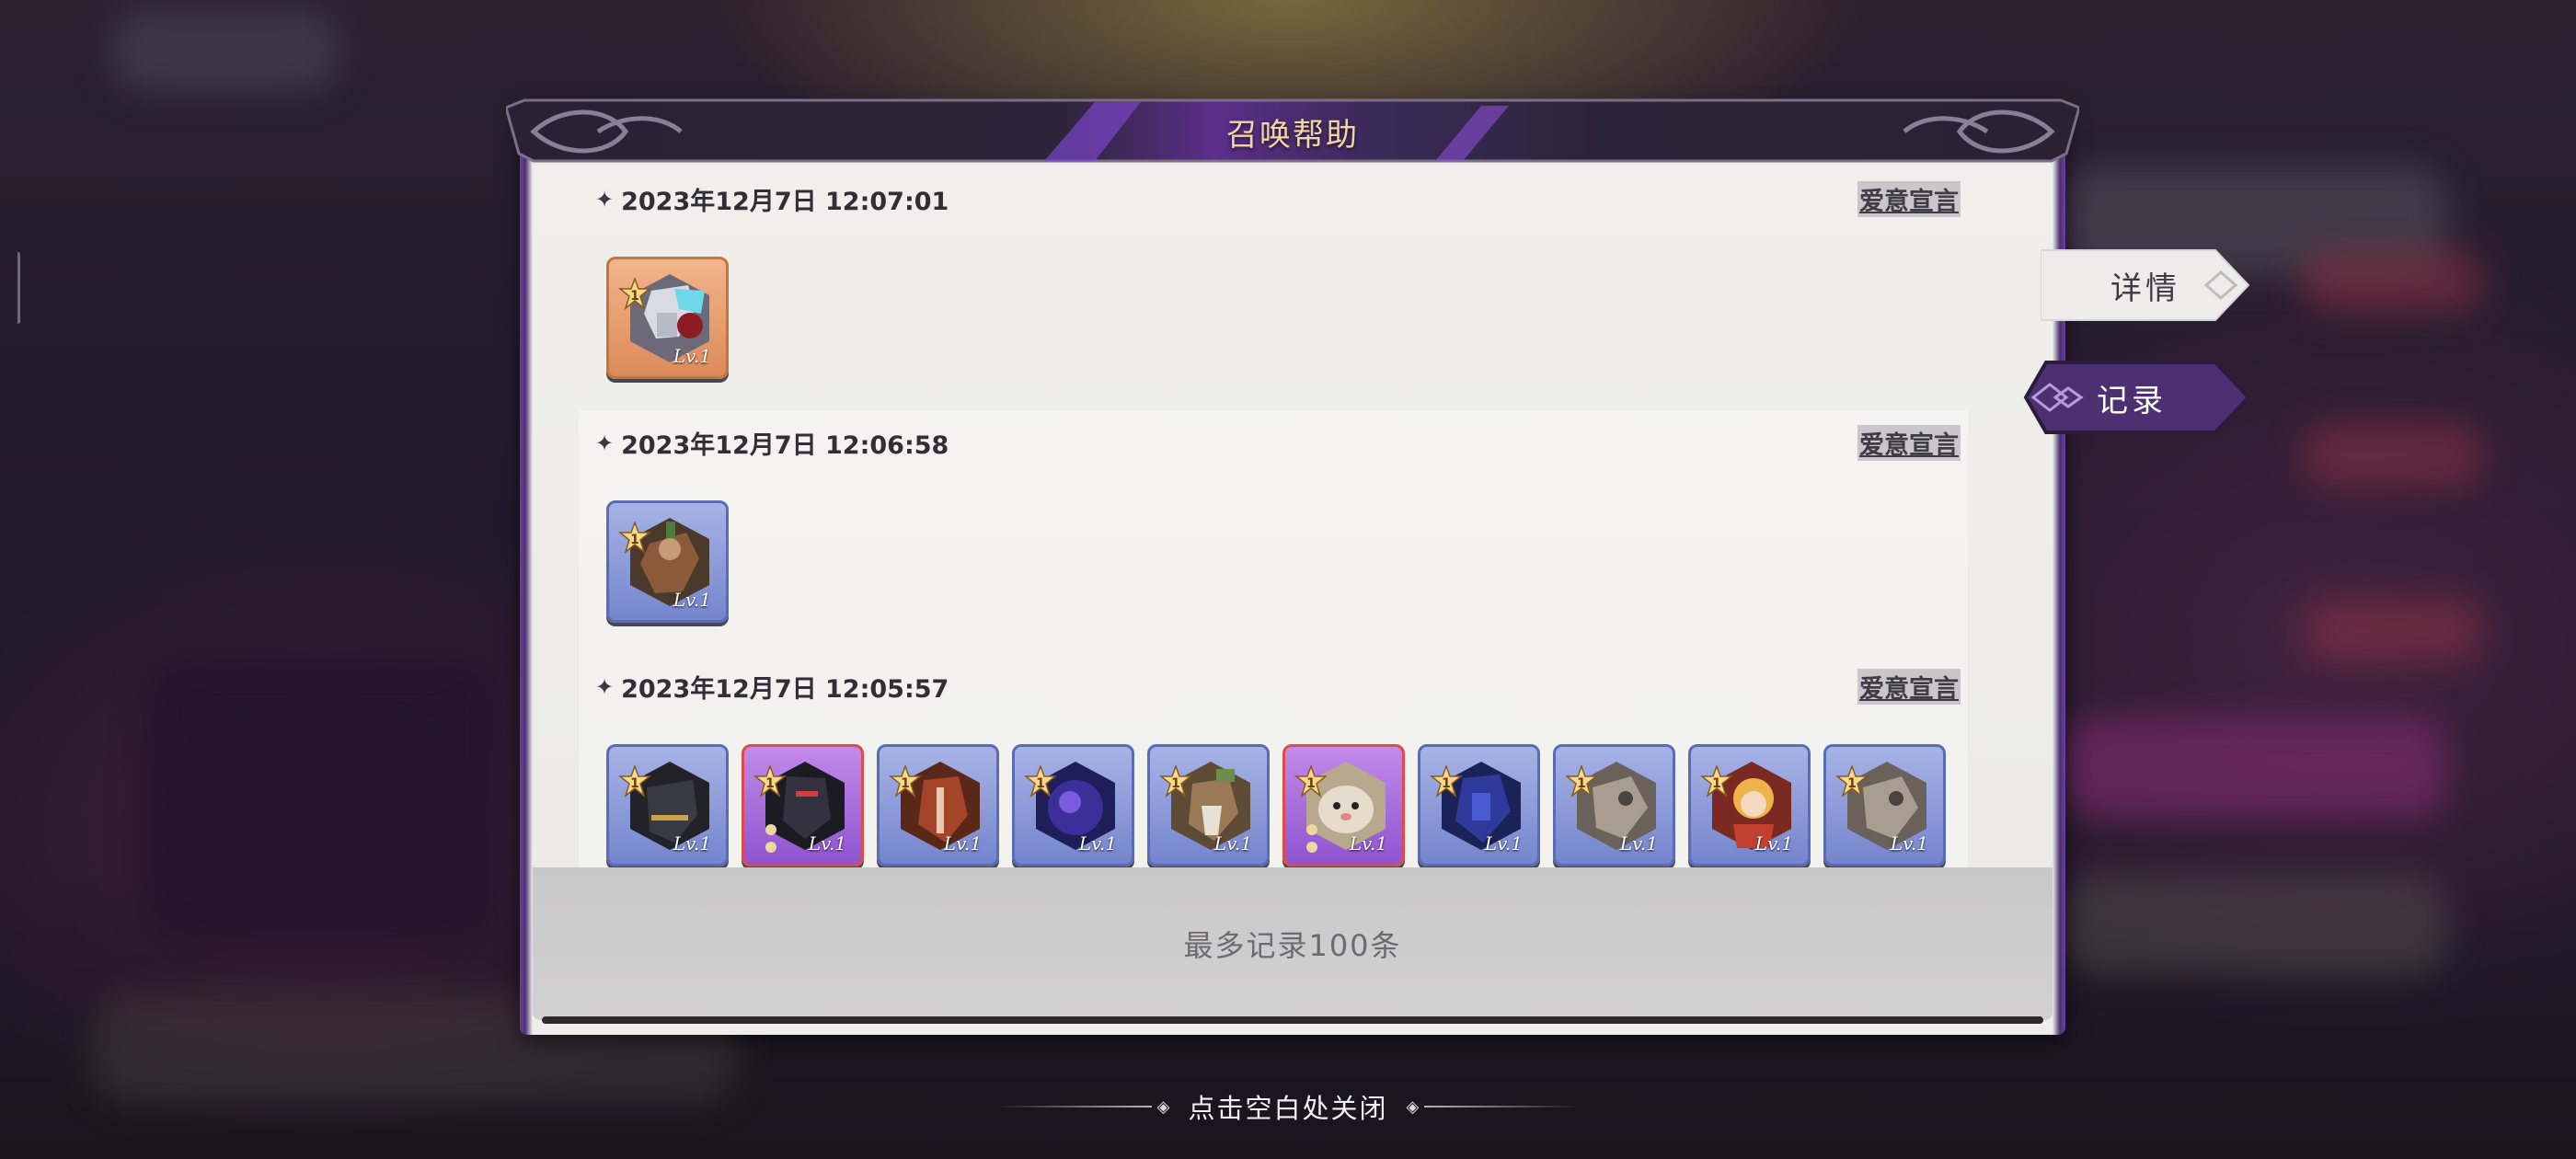 Image resolution: width=2576 pixels, height=1159 pixels. Describe the element at coordinates (785, 689) in the screenshot. I see `record-time: 2023年12月7日 12:05:57` at that location.